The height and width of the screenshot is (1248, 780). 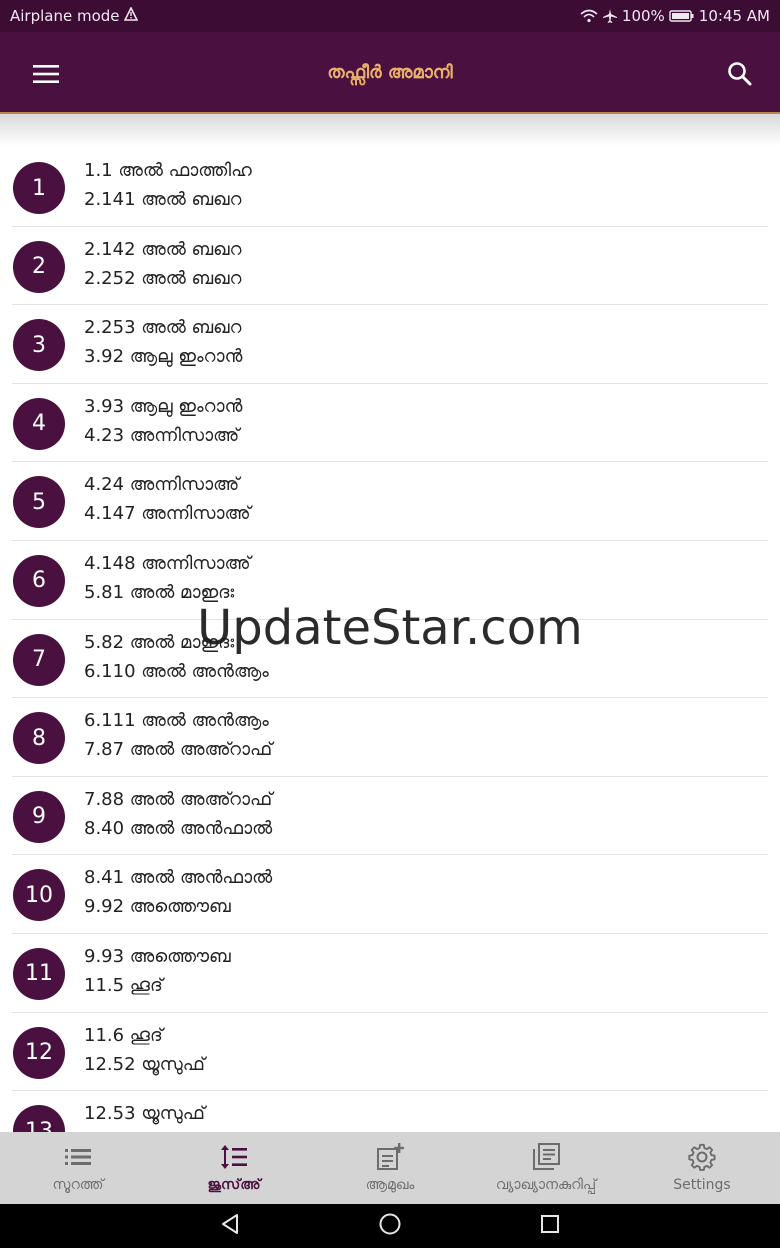 I want to click on list-item: 4 3.93 ആലു ഇംറാൻ 4.23 അന്നിസാഅ്, so click(x=390, y=423).